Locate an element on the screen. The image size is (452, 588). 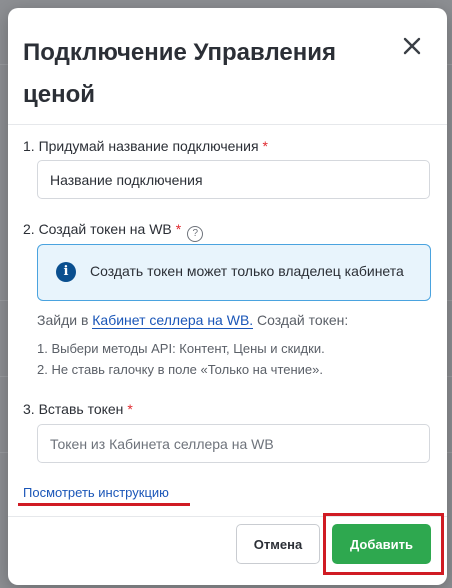
token-create-label: 2. Создай токен на WB *? is located at coordinates (113, 231).